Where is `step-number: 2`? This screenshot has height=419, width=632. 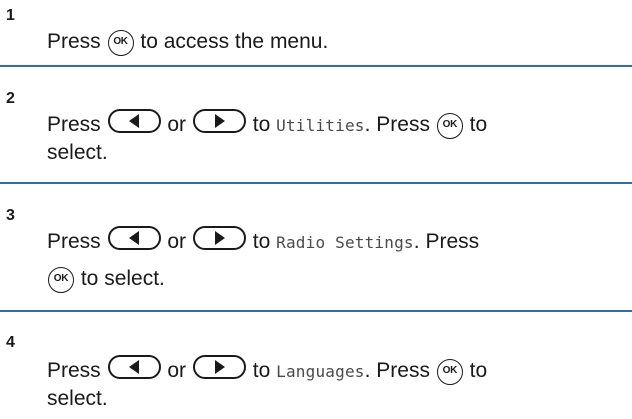
step-number: 2 is located at coordinates (10, 98).